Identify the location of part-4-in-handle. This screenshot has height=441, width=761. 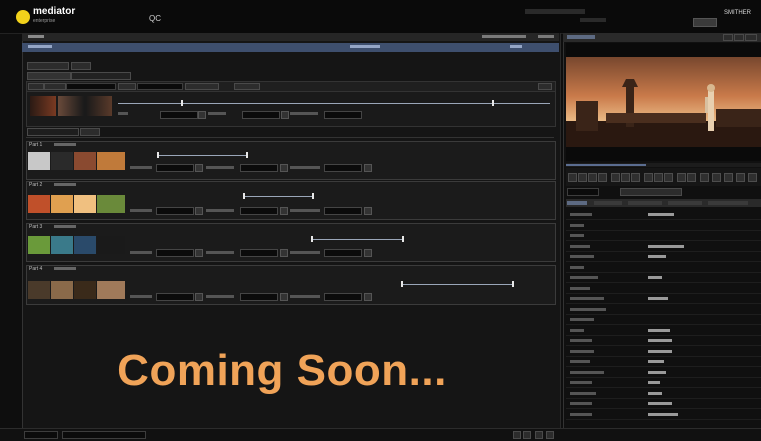
(402, 284).